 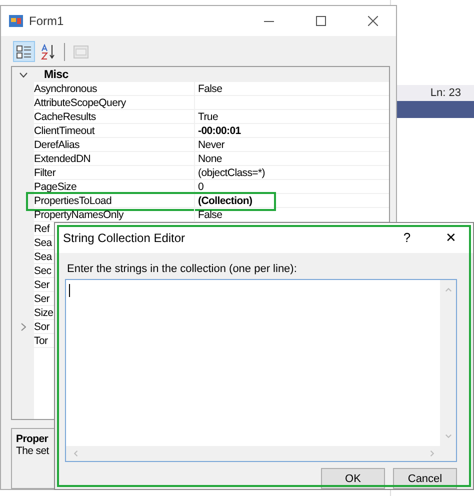 What do you see at coordinates (261, 453) in the screenshot?
I see `horizontal-scrollbar` at bounding box center [261, 453].